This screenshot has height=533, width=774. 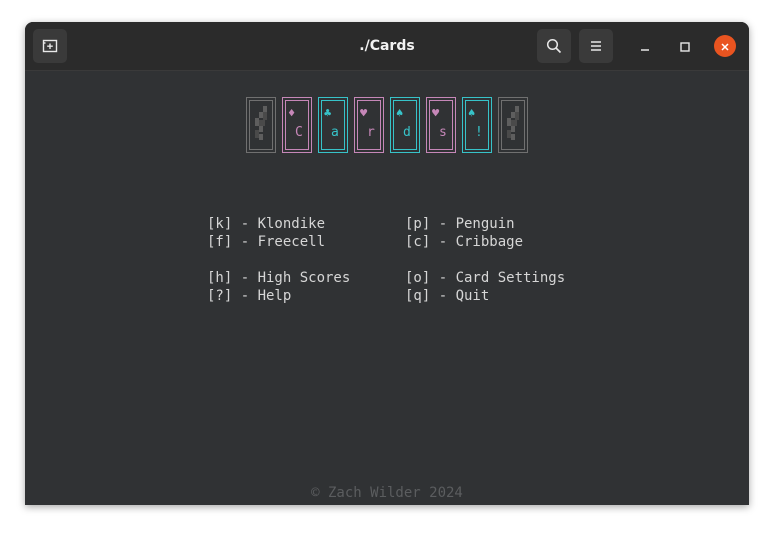 I want to click on minimize-button, so click(x=645, y=46).